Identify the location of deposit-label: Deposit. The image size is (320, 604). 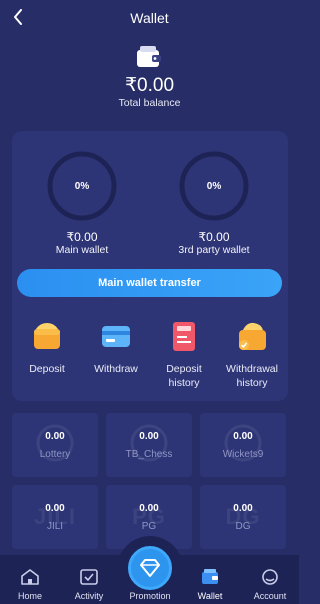
(47, 369).